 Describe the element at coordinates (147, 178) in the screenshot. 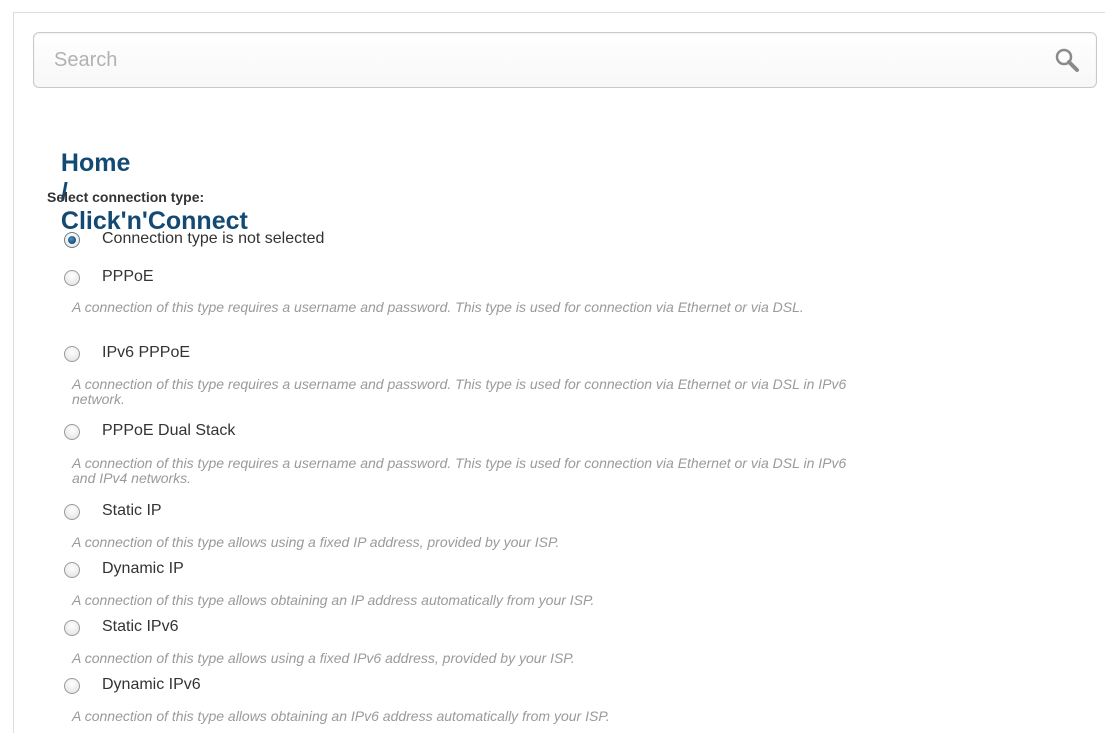

I see `breadcrumb: Home / Click'n'Connect` at that location.